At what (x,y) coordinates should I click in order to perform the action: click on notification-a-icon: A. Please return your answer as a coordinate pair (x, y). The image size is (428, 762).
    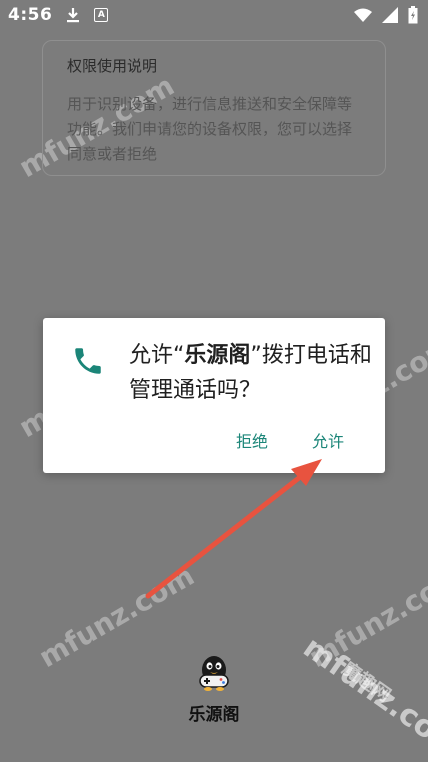
    Looking at the image, I should click on (101, 15).